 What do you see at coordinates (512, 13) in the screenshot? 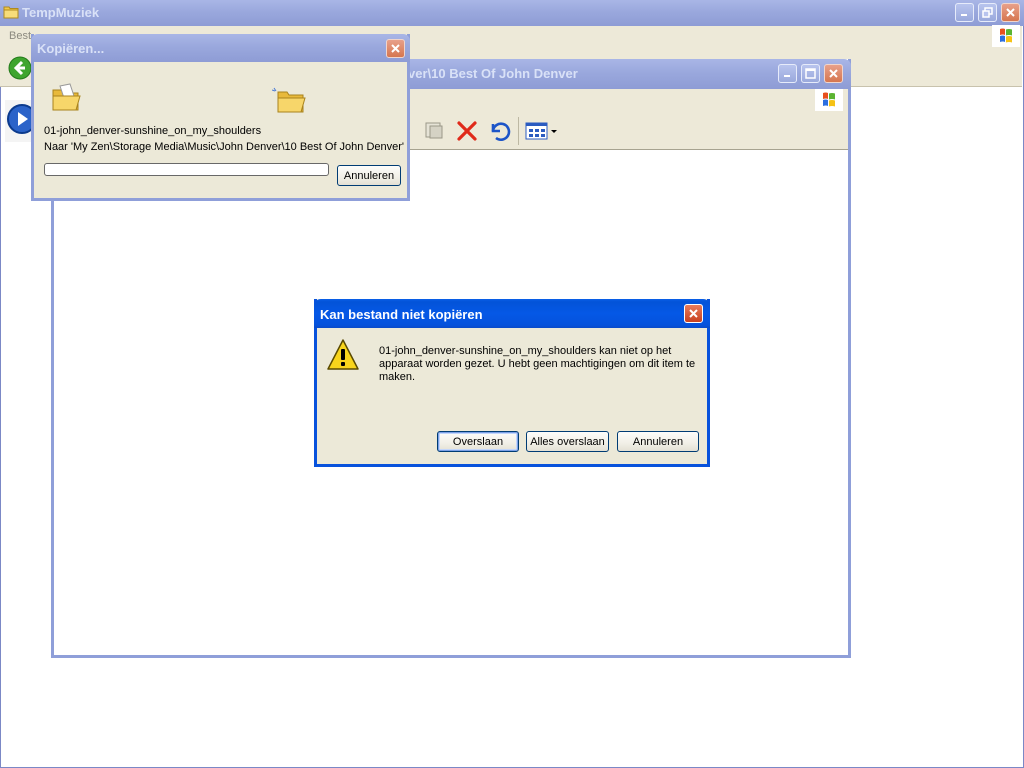
I see `main-window-titlebar: TempMuziek` at bounding box center [512, 13].